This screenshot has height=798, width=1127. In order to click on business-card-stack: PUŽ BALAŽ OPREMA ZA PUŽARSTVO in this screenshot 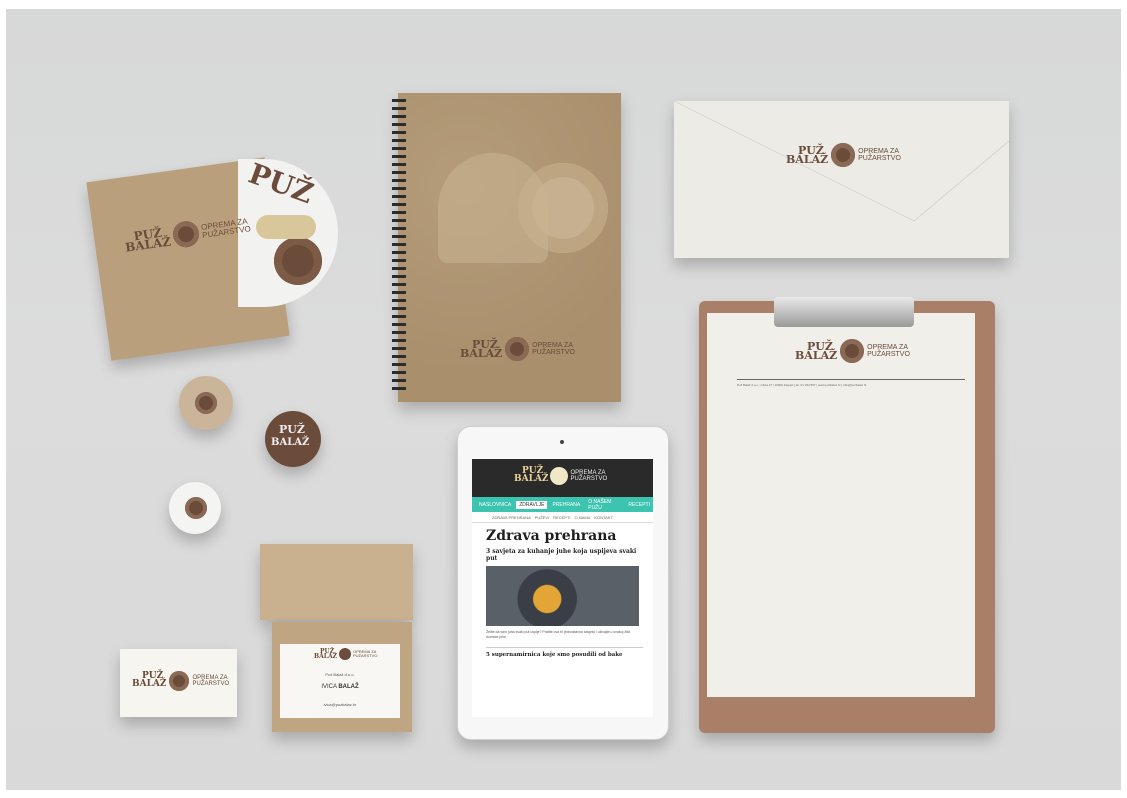, I will do `click(178, 683)`.